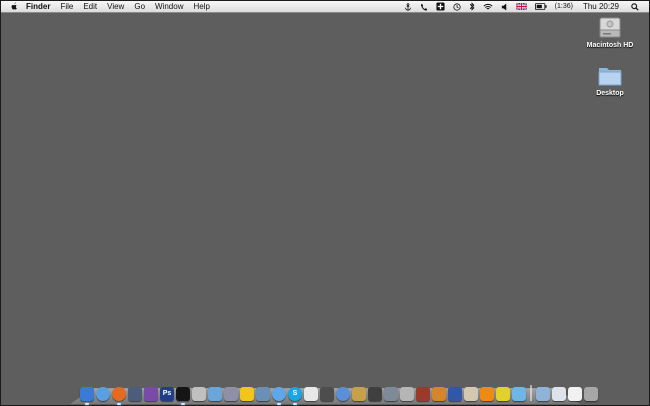  What do you see at coordinates (13, 6) in the screenshot?
I see `apple-menu-icon` at bounding box center [13, 6].